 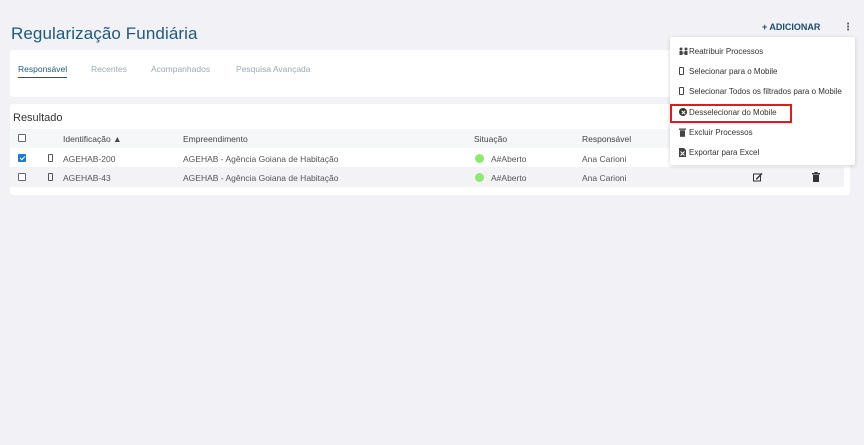 What do you see at coordinates (791, 27) in the screenshot?
I see `add-button: + ADICIONAR` at bounding box center [791, 27].